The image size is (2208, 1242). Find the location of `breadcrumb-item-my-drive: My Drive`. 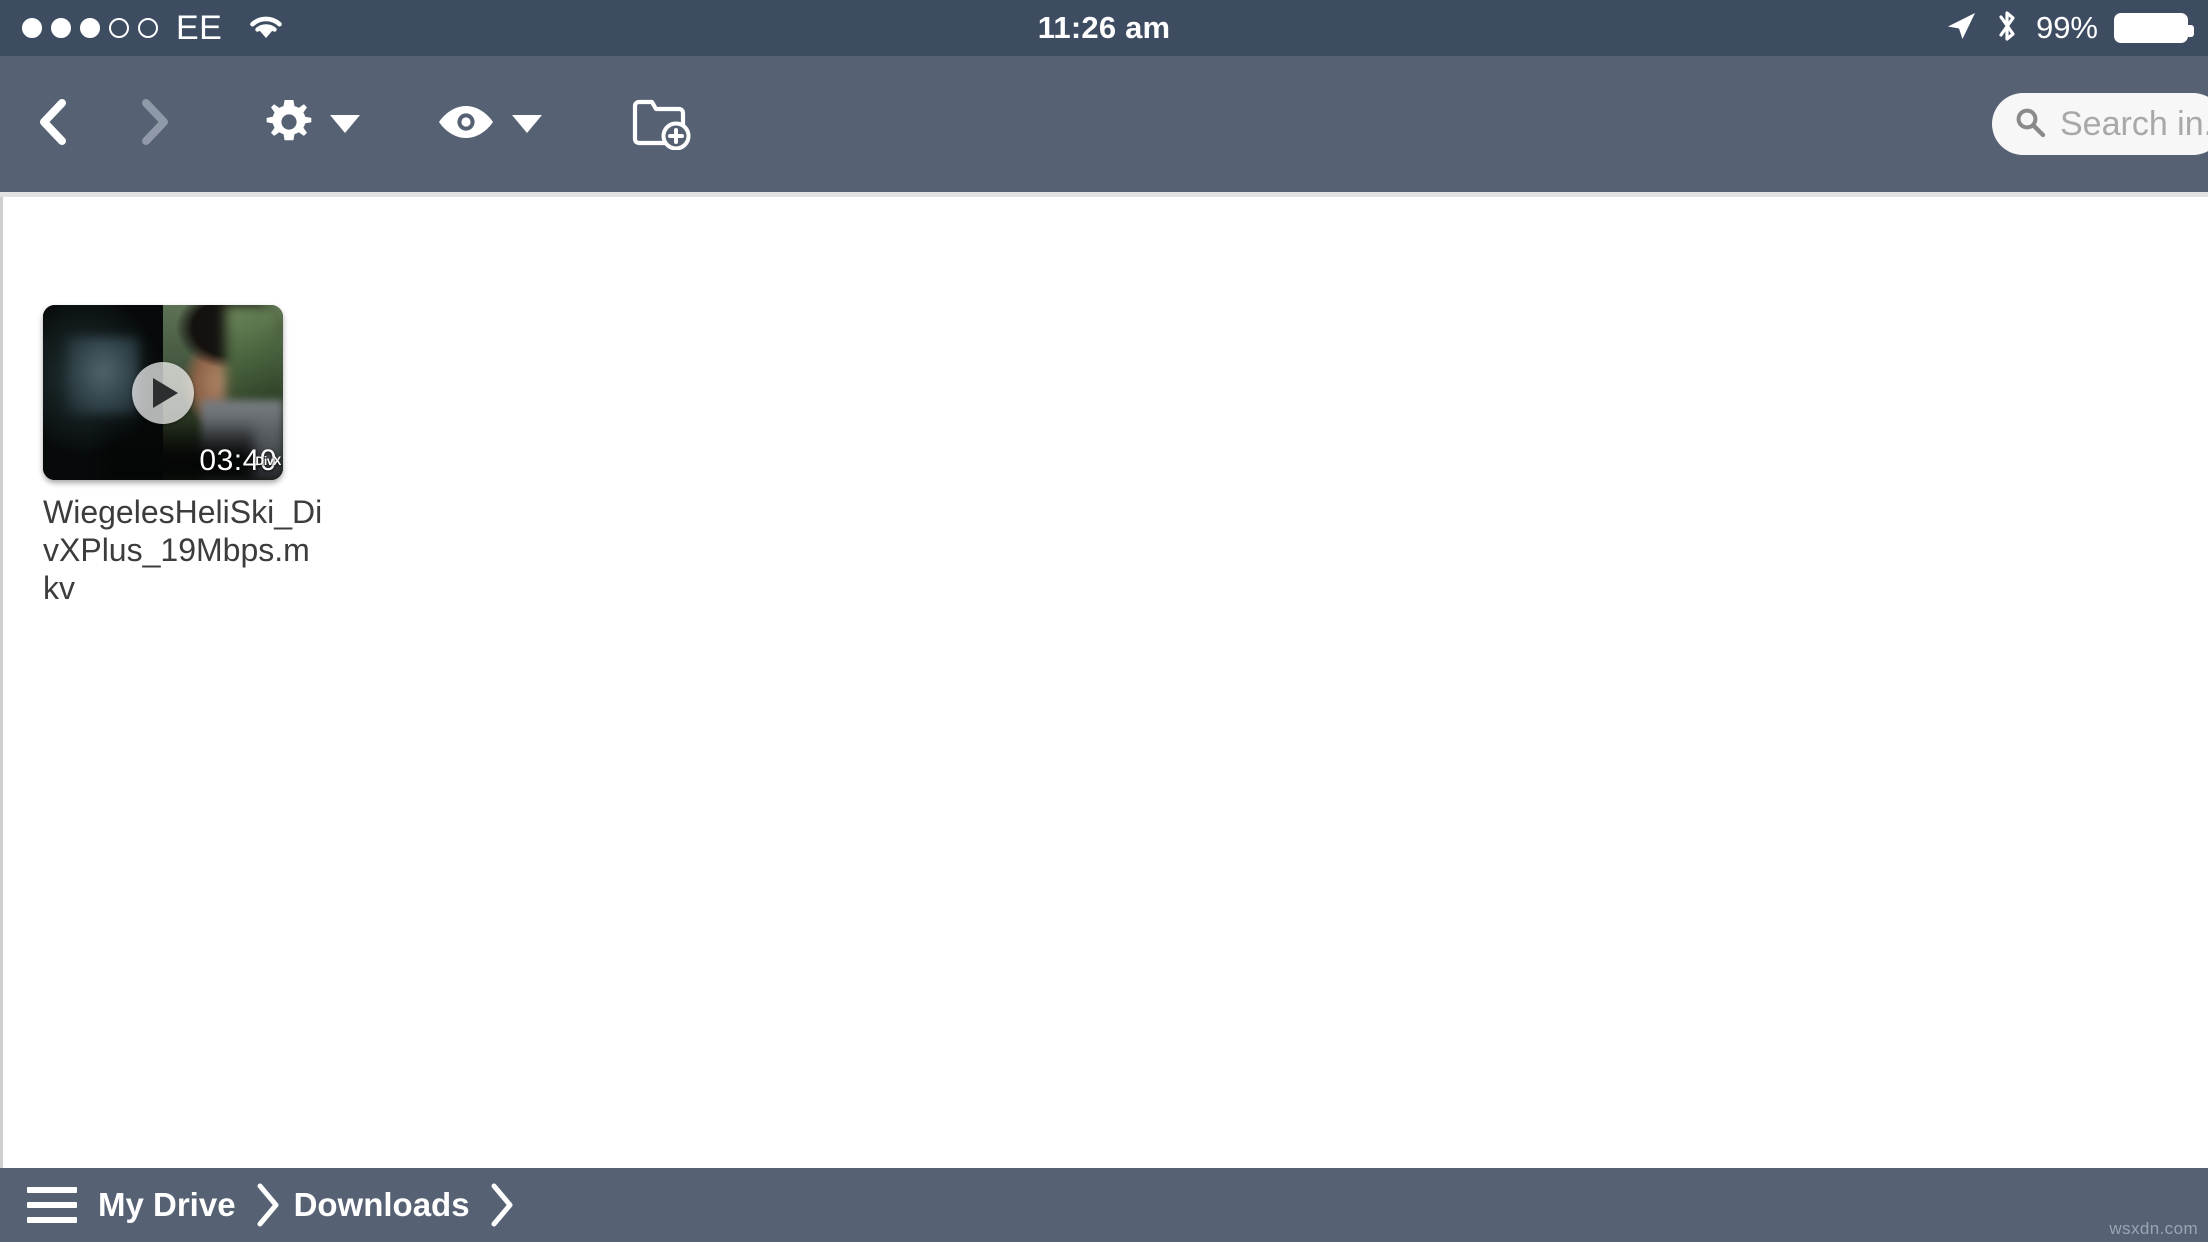

breadcrumb-item-my-drive: My Drive is located at coordinates (167, 1205).